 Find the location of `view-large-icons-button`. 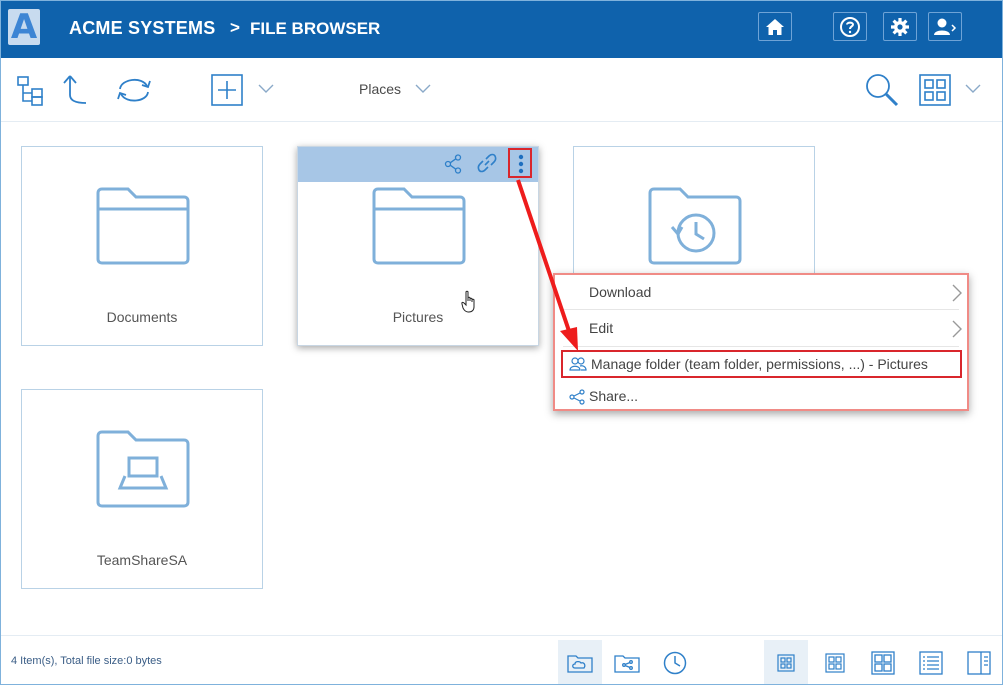

view-large-icons-button is located at coordinates (883, 662).